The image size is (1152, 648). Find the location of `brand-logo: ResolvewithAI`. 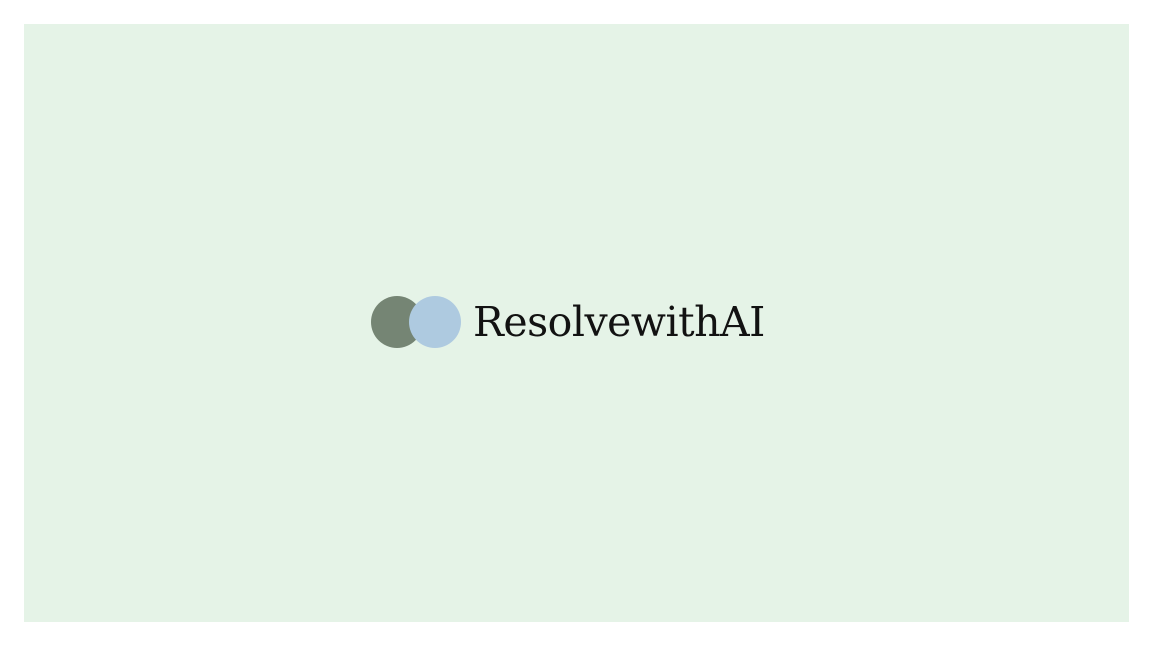

brand-logo: ResolvewithAI is located at coordinates (568, 322).